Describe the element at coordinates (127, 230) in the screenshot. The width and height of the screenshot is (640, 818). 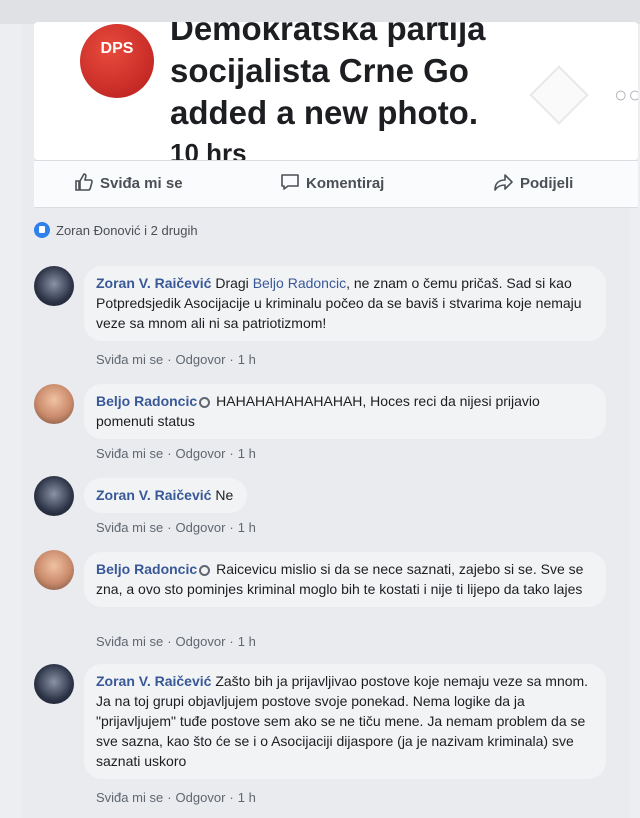
I see `reactions-text: Zoran Đonović i 2 drugih` at that location.